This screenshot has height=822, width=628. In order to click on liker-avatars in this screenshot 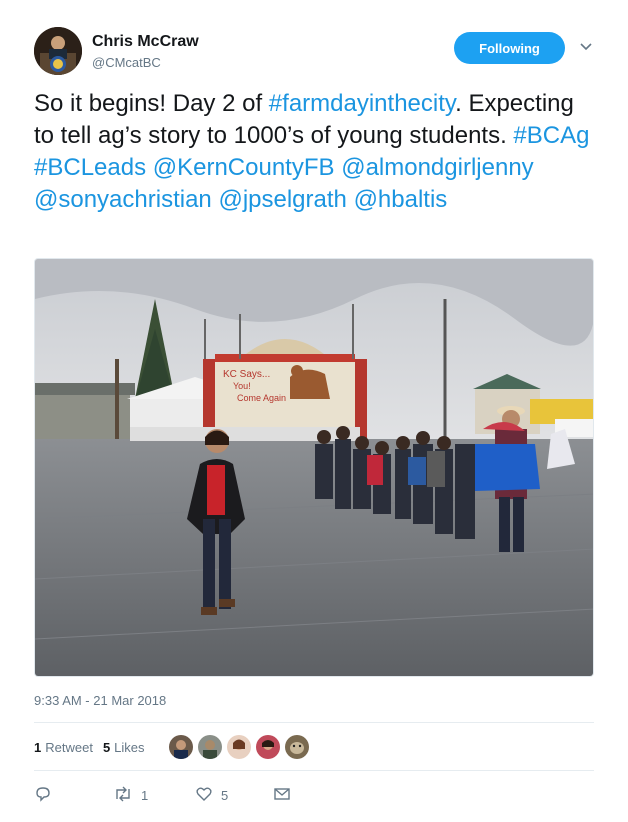, I will do `click(241, 747)`.